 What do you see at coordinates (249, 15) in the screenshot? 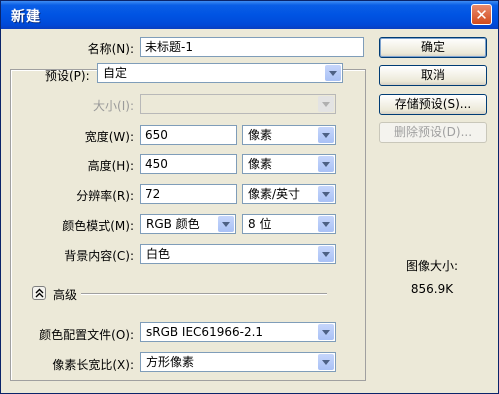
I see `title-bar: 新建 ✕` at bounding box center [249, 15].